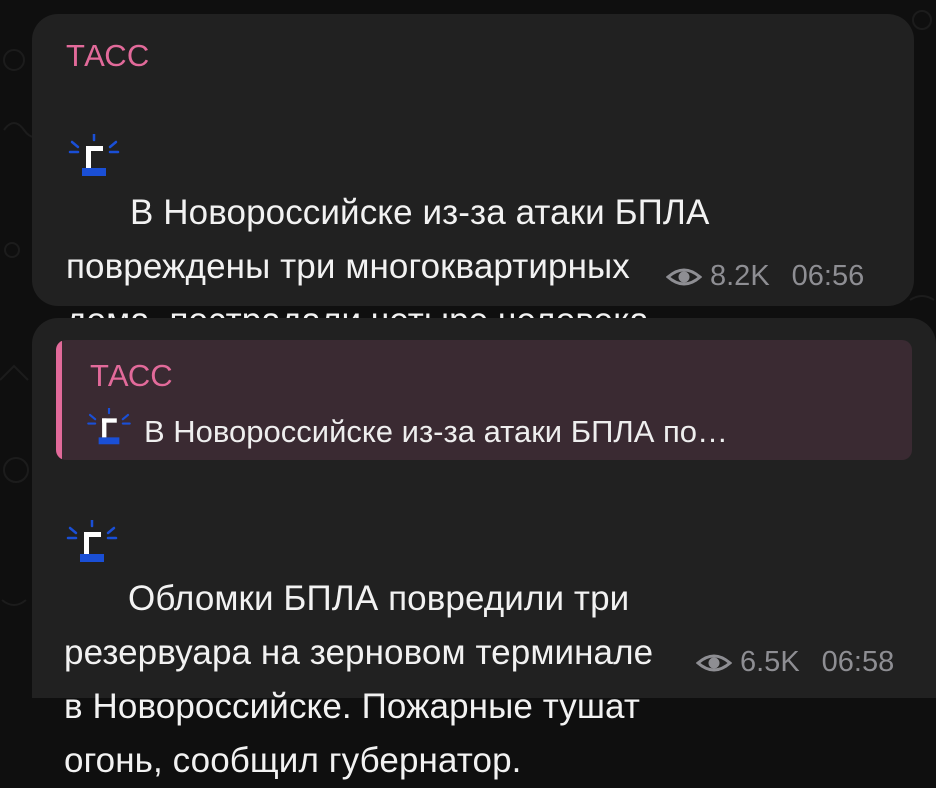  I want to click on reply-accent-bar, so click(59, 400).